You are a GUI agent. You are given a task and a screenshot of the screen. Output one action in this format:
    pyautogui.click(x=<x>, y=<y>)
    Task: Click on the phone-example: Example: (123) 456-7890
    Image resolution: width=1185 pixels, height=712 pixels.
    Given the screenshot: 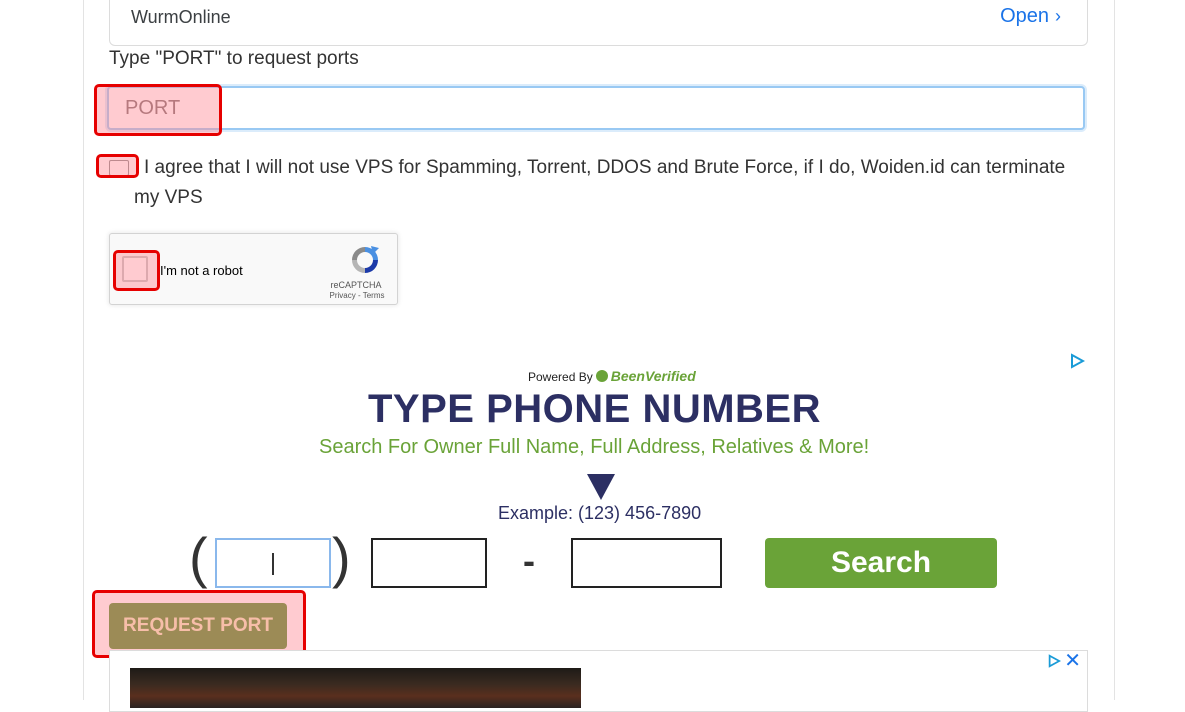 What is the action you would take?
    pyautogui.click(x=600, y=513)
    